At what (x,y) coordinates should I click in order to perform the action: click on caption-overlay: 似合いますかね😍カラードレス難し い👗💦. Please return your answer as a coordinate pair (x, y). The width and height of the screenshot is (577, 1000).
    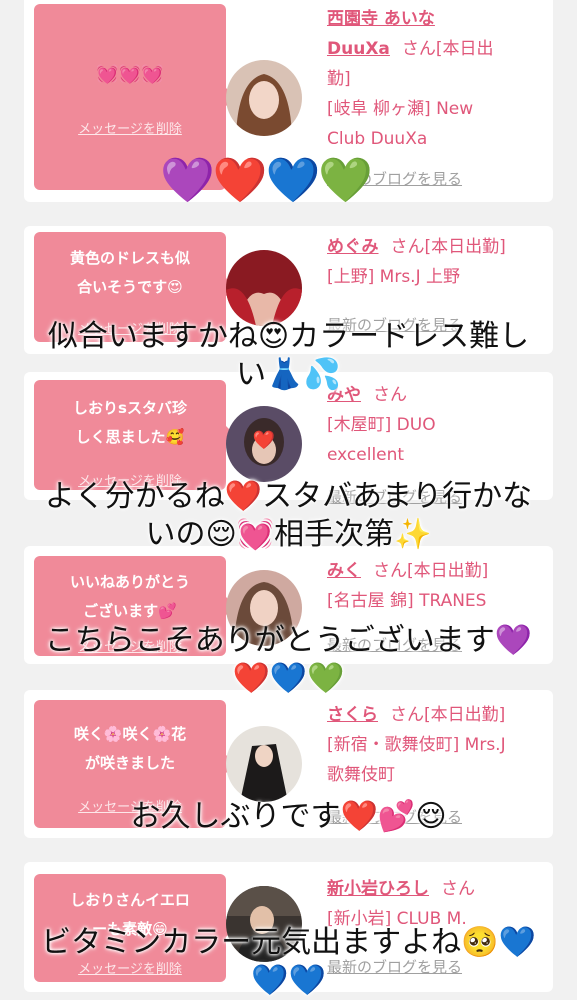
    Looking at the image, I should click on (288, 355).